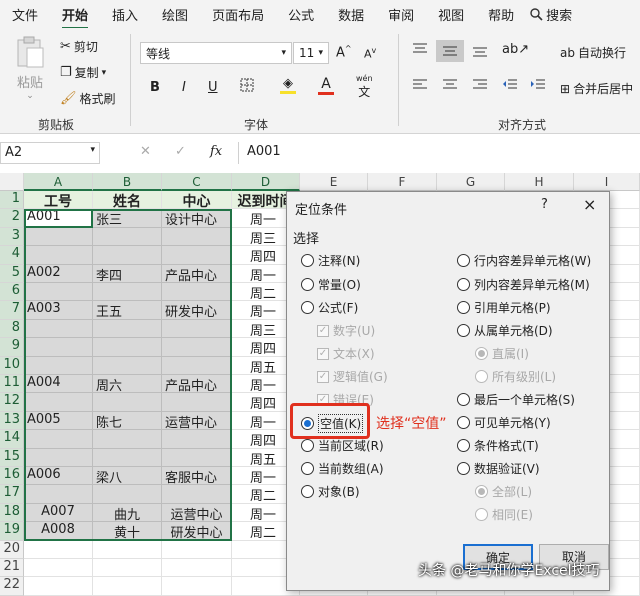 This screenshot has width=640, height=596. What do you see at coordinates (420, 87) in the screenshot?
I see `align-left-button` at bounding box center [420, 87].